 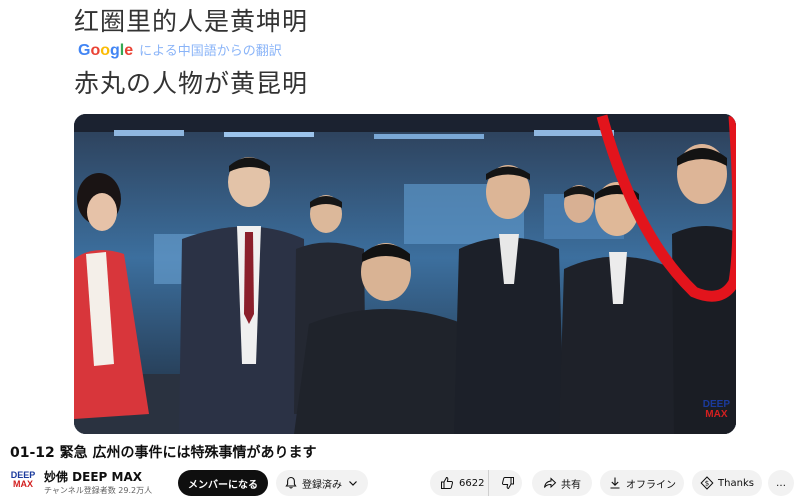 What do you see at coordinates (550, 483) in the screenshot?
I see `share-arrow-icon` at bounding box center [550, 483].